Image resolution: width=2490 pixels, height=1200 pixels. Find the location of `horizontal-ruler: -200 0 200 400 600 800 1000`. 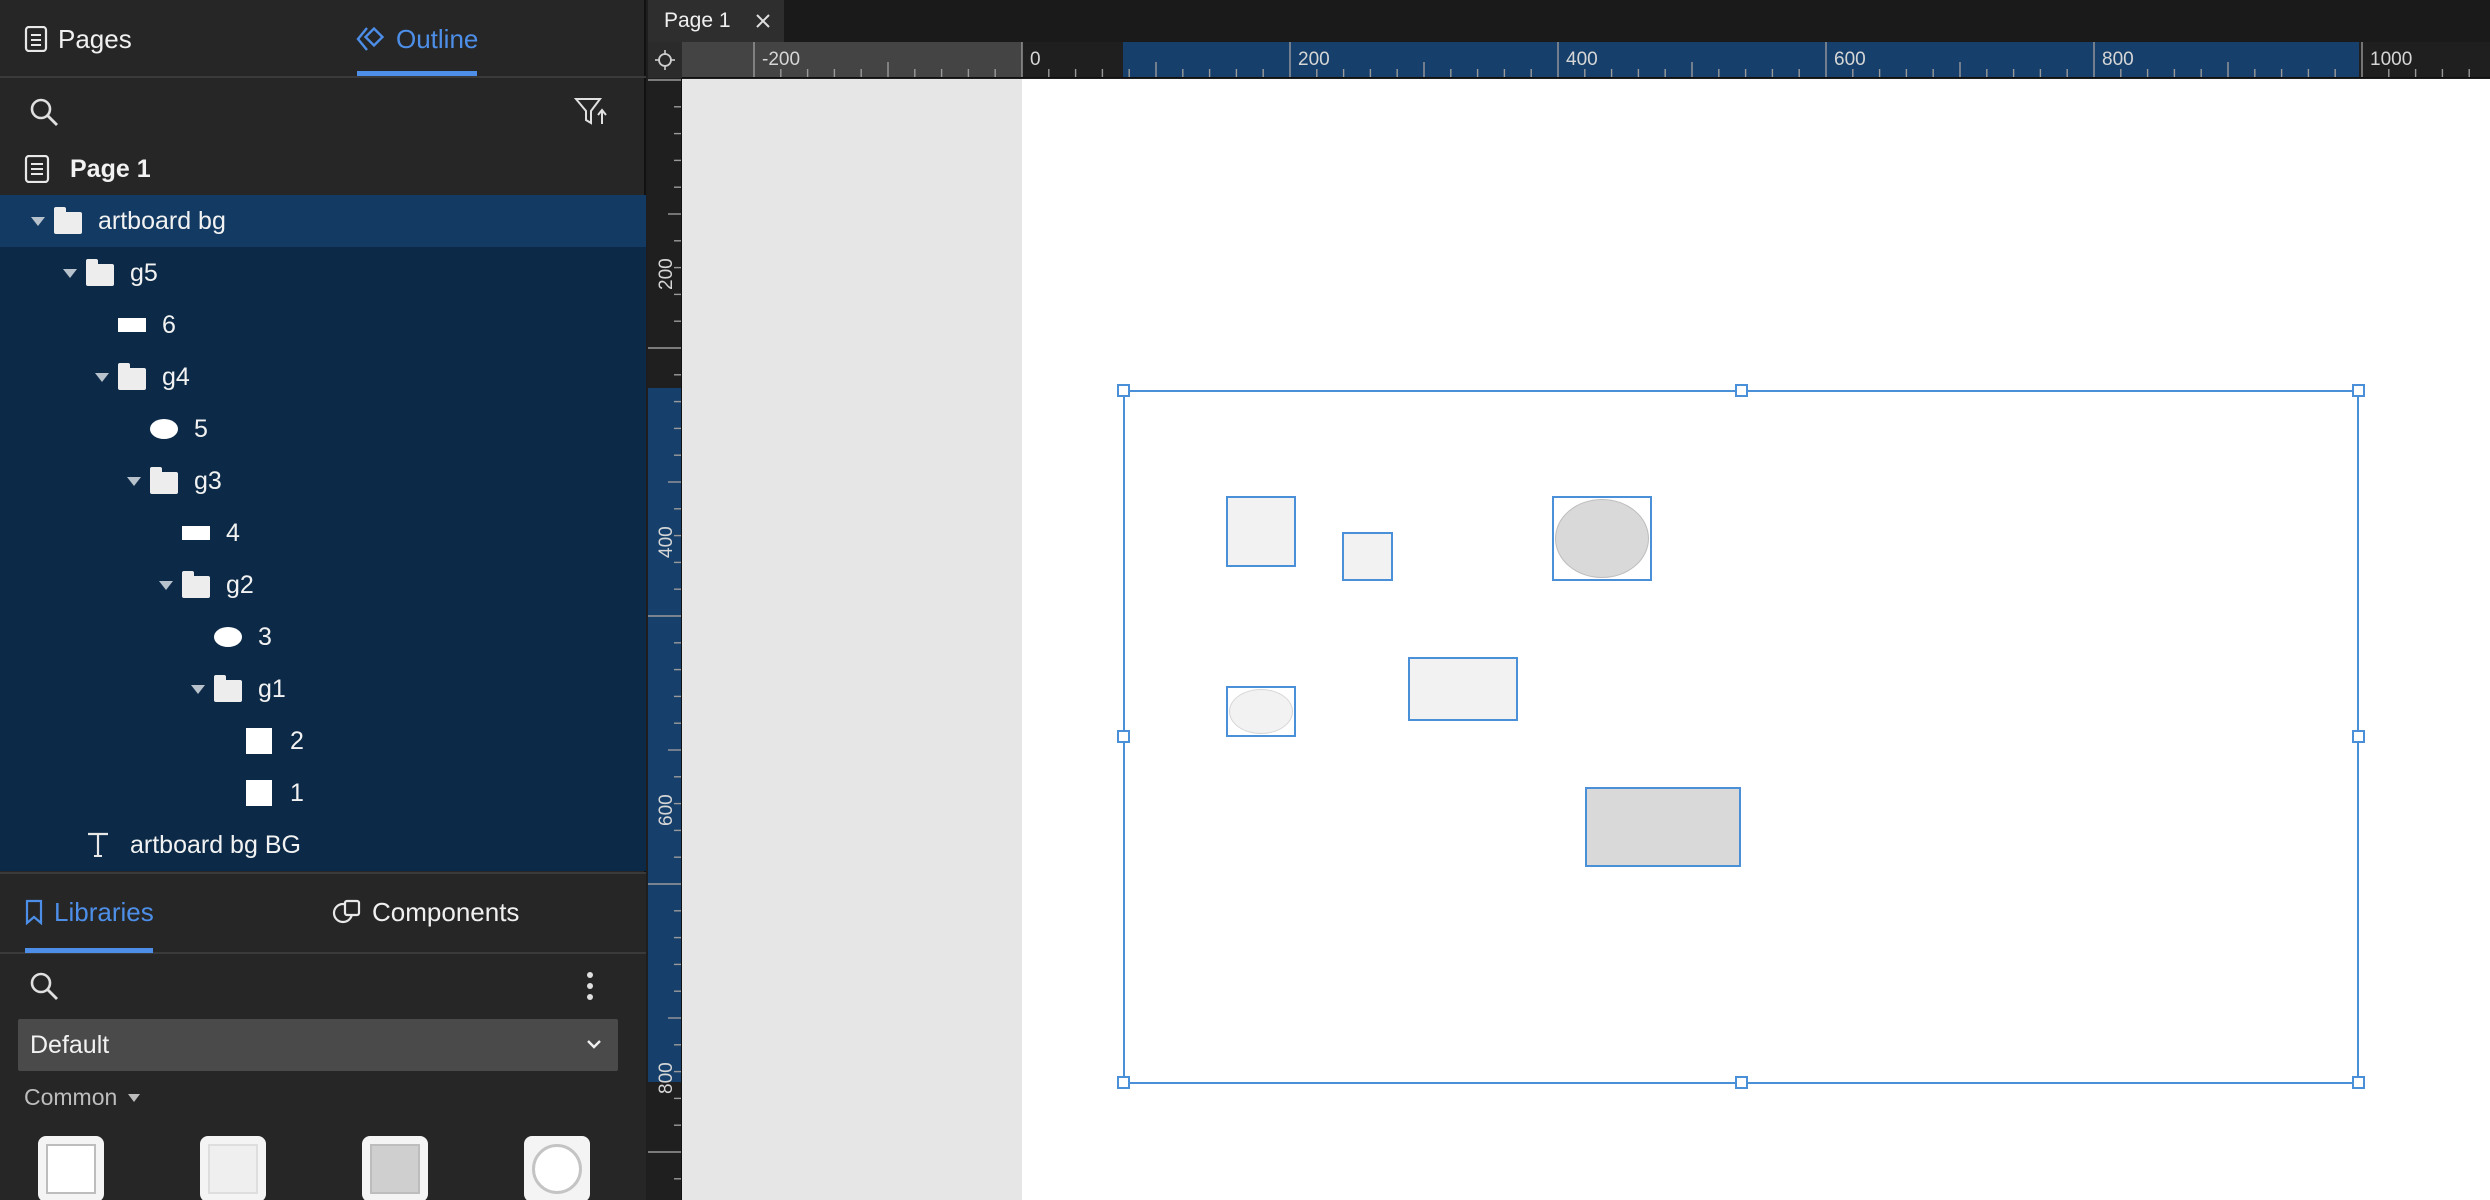

horizontal-ruler: -200 0 200 400 600 800 1000 is located at coordinates (1586, 60).